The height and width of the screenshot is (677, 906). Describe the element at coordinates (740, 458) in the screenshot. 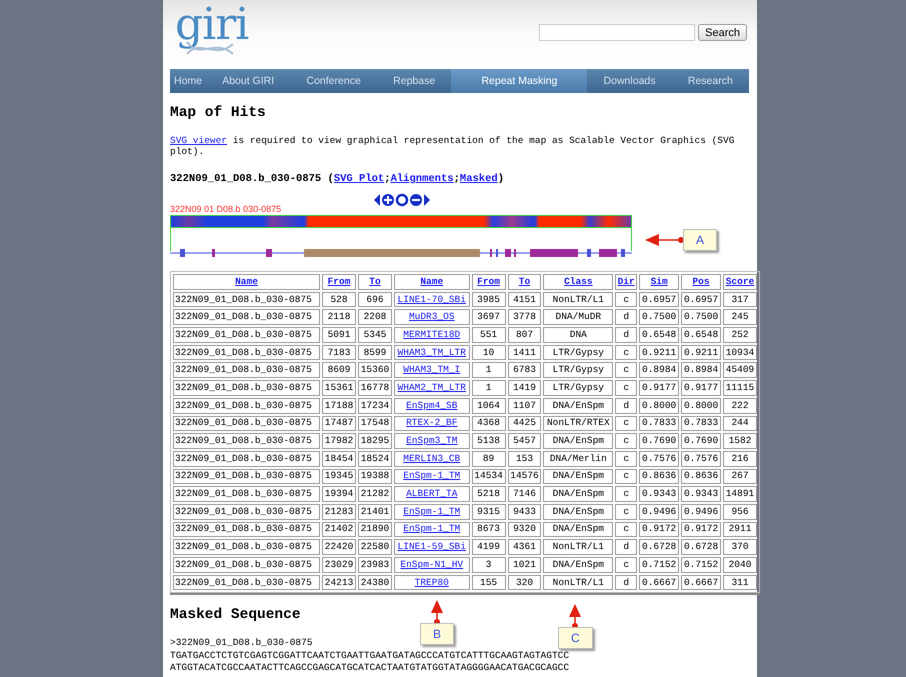

I see `table-cell: 216` at that location.